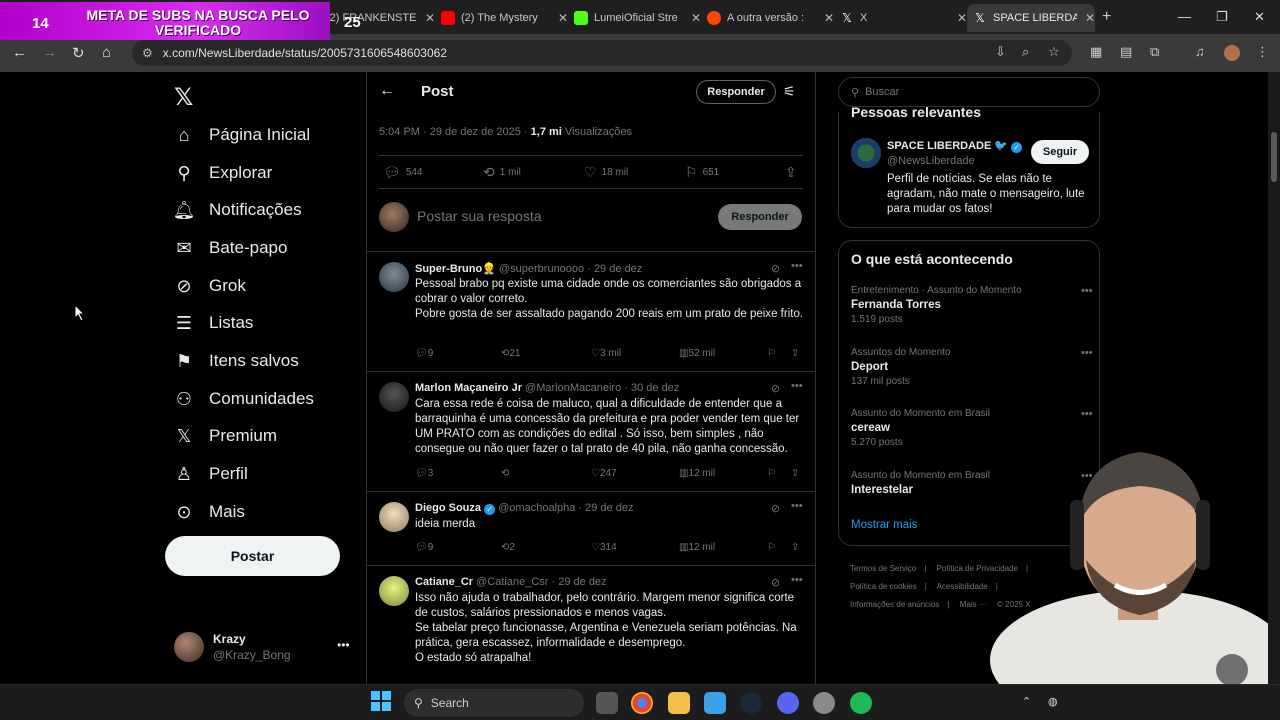 This screenshot has width=1280, height=720. Describe the element at coordinates (183, 97) in the screenshot. I see `x-logo-icon: 𝕏` at that location.